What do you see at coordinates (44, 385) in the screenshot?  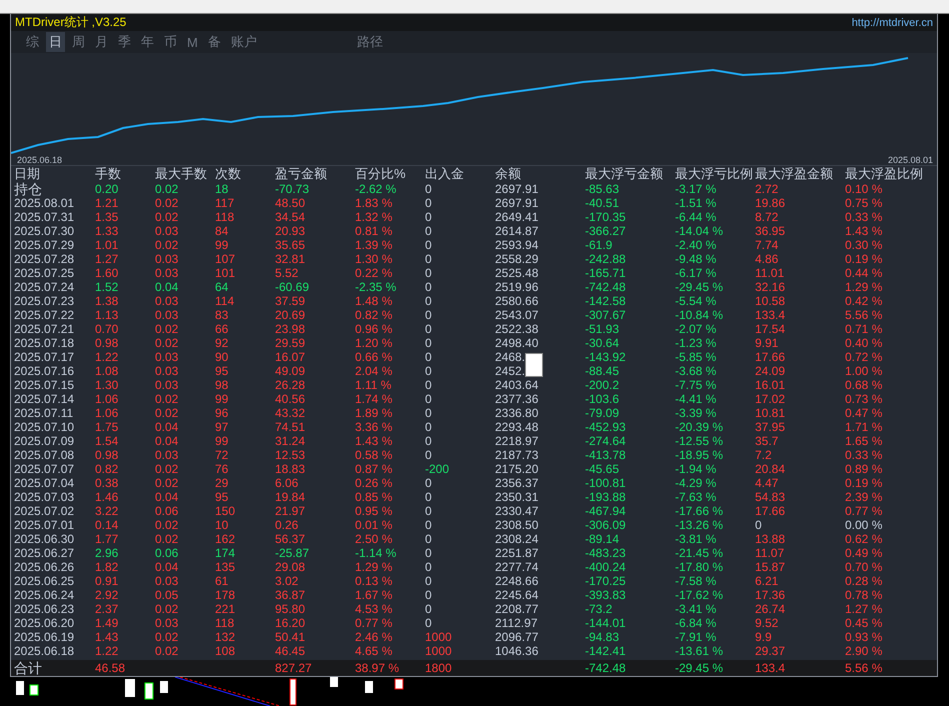 I see `date-cell: 2025.07.15` at bounding box center [44, 385].